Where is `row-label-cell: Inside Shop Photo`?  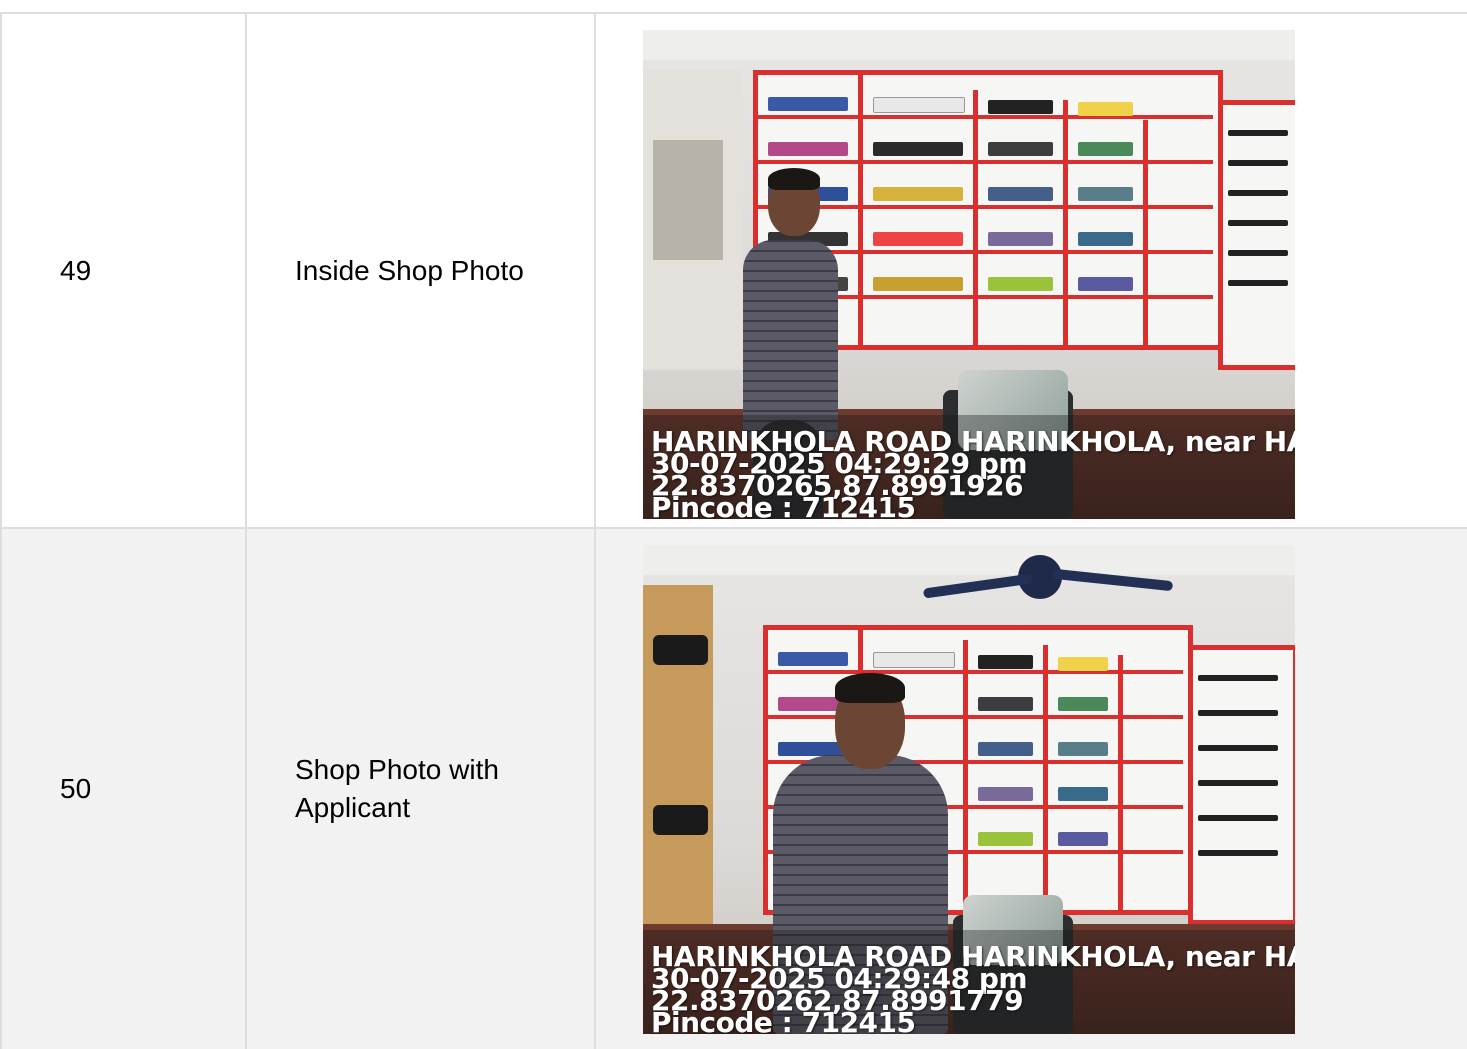 row-label-cell: Inside Shop Photo is located at coordinates (421, 270).